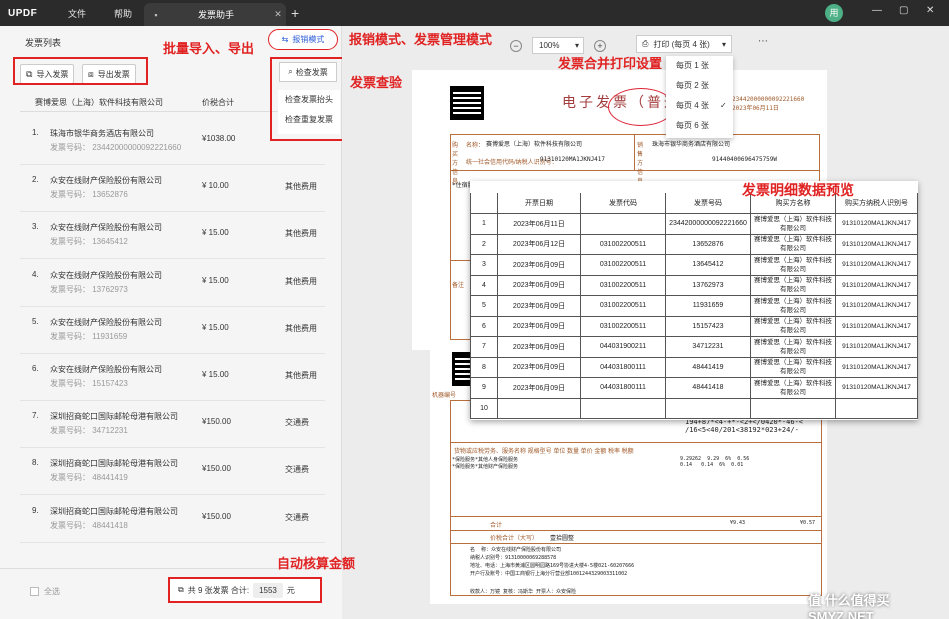 This screenshot has width=949, height=619. Describe the element at coordinates (834, 13) in the screenshot. I see `avatar: 用` at that location.